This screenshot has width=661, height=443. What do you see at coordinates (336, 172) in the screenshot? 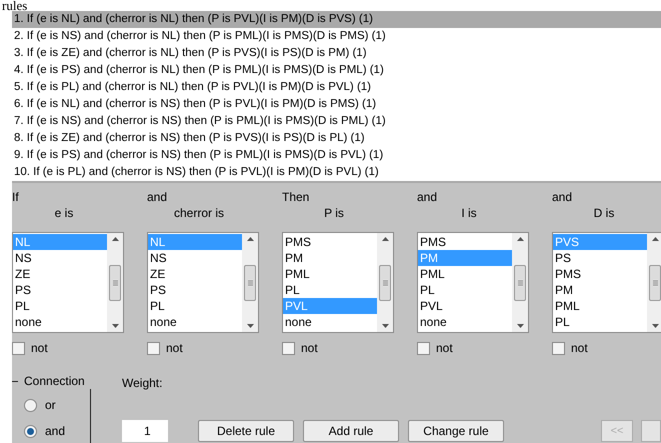
I see `rule-item: 10. If (e is PL) and (cherror is NS) then (P is PVL)(I is PM)(D is PVL) (1)` at bounding box center [336, 172].